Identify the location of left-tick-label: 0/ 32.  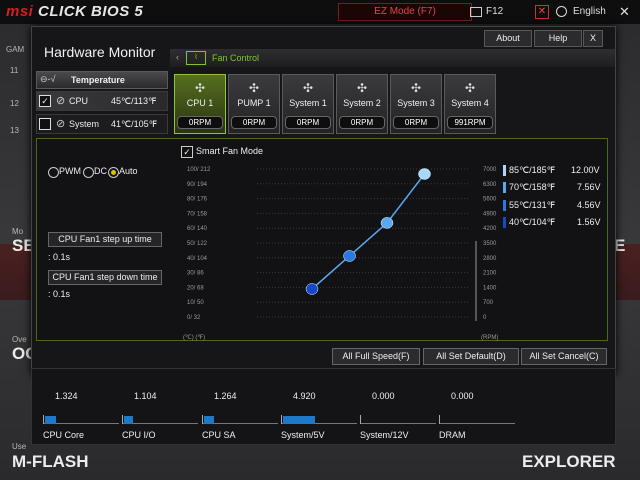
(194, 318).